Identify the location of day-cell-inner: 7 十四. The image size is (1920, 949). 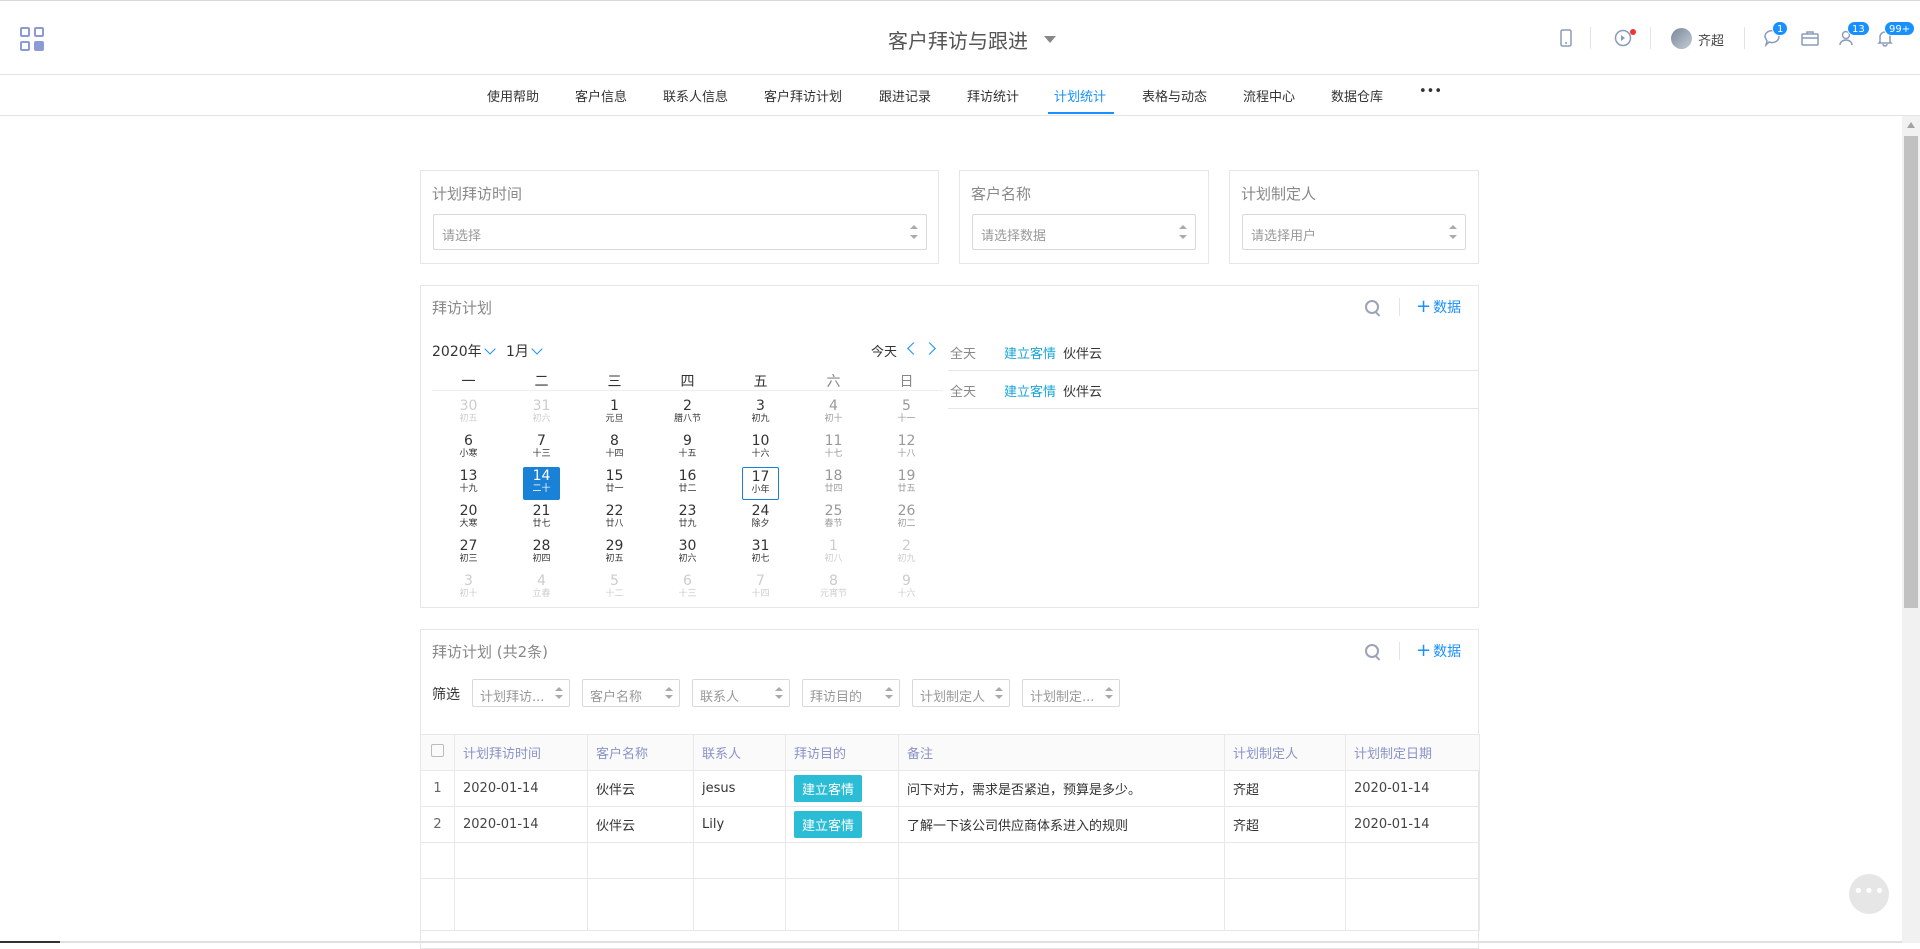
(760, 588).